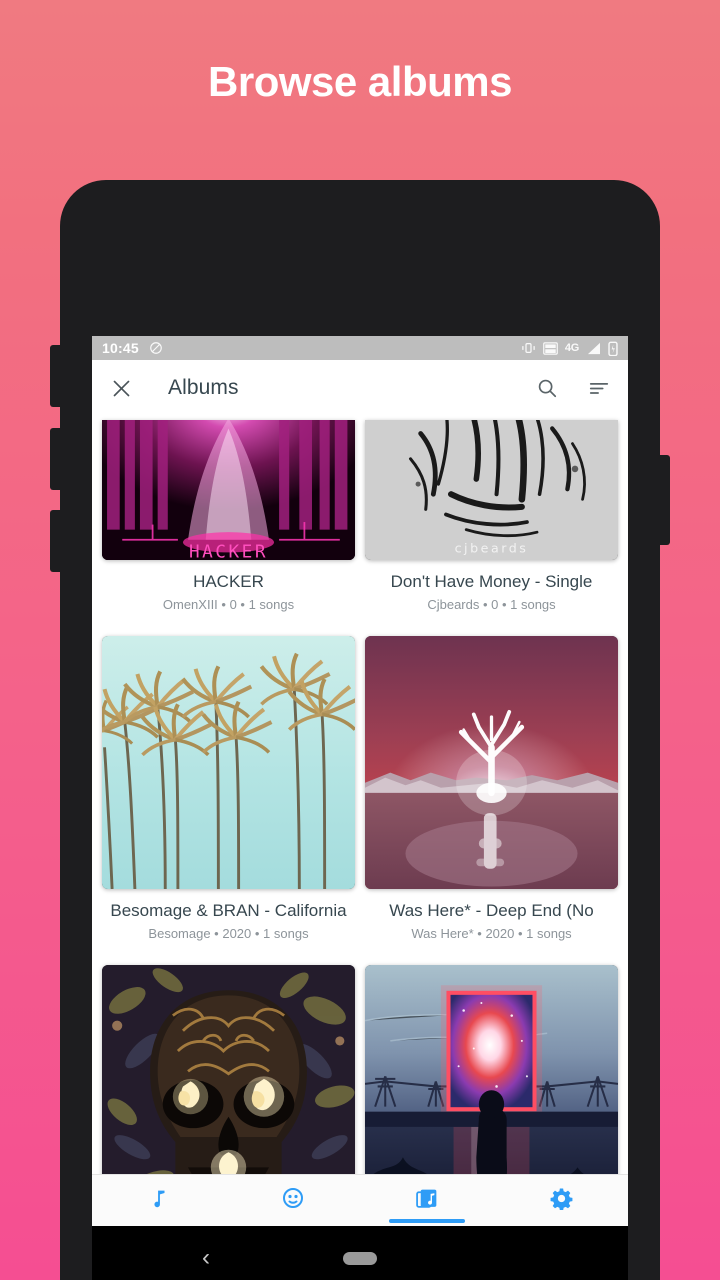 This screenshot has width=720, height=1280. I want to click on tab-settings, so click(561, 1200).